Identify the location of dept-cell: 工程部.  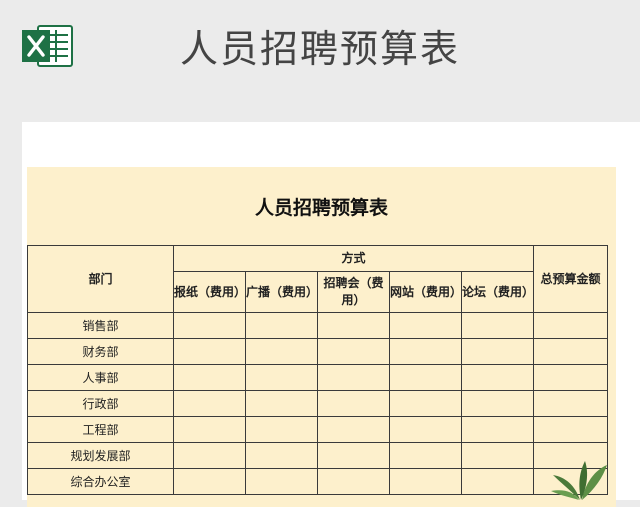
(100, 429).